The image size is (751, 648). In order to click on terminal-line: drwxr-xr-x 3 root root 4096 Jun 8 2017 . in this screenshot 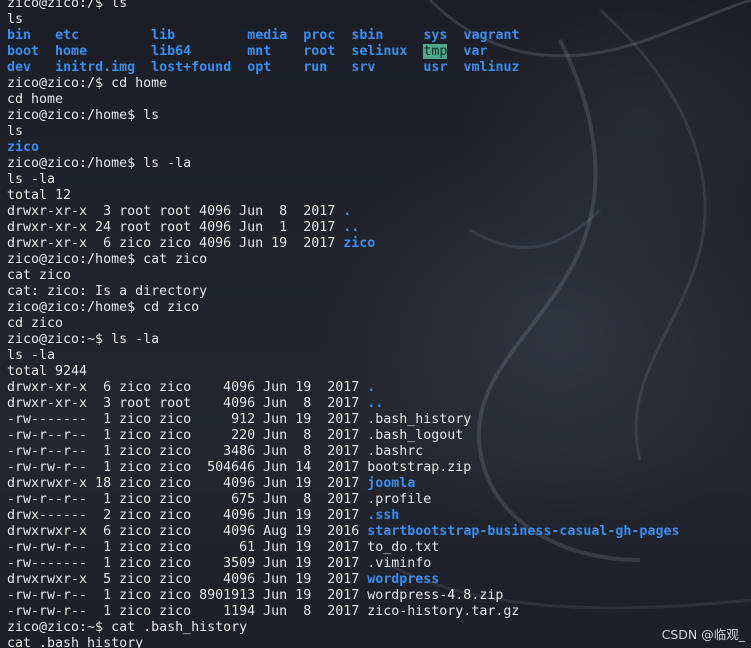, I will do `click(343, 212)`.